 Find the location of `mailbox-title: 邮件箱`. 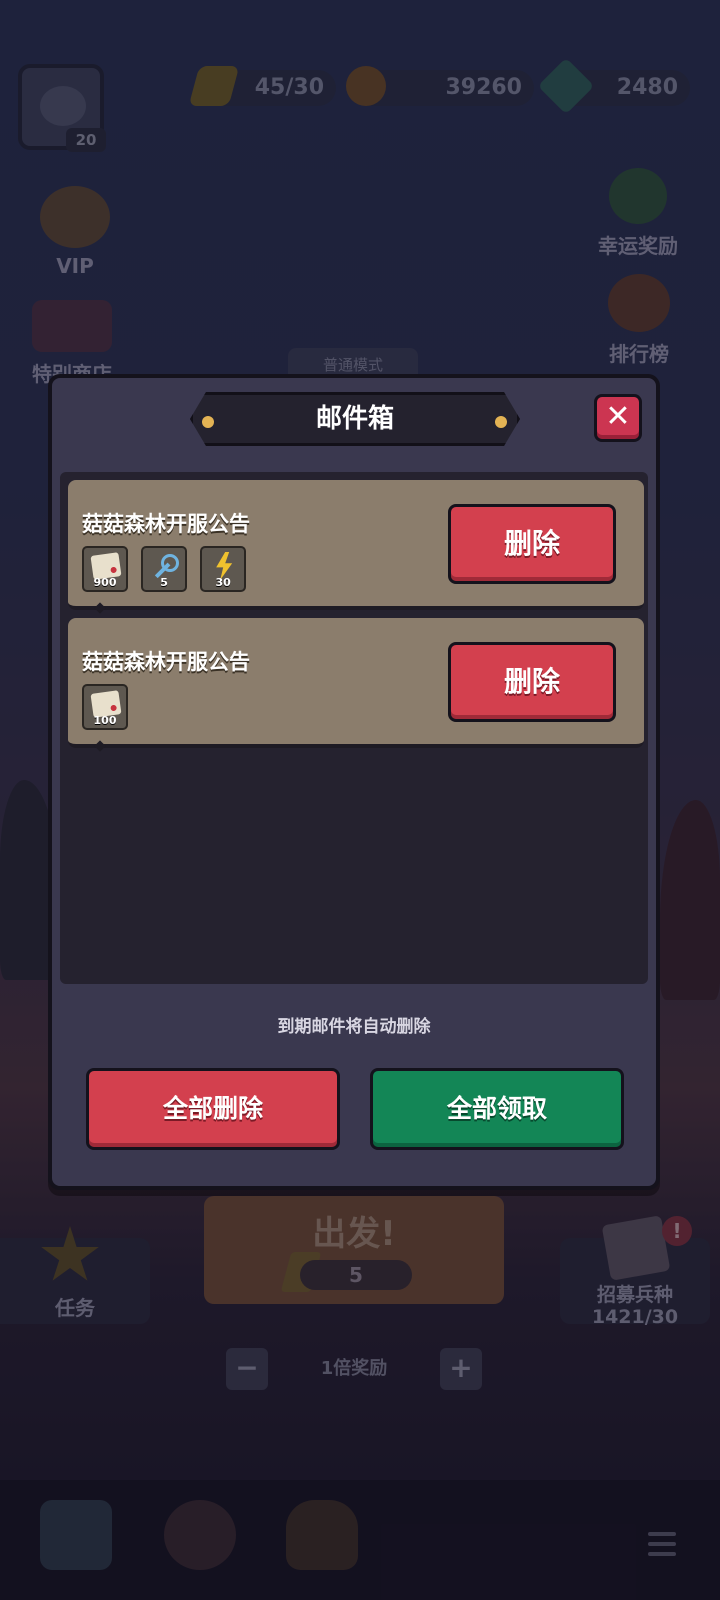

mailbox-title: 邮件箱 is located at coordinates (355, 419).